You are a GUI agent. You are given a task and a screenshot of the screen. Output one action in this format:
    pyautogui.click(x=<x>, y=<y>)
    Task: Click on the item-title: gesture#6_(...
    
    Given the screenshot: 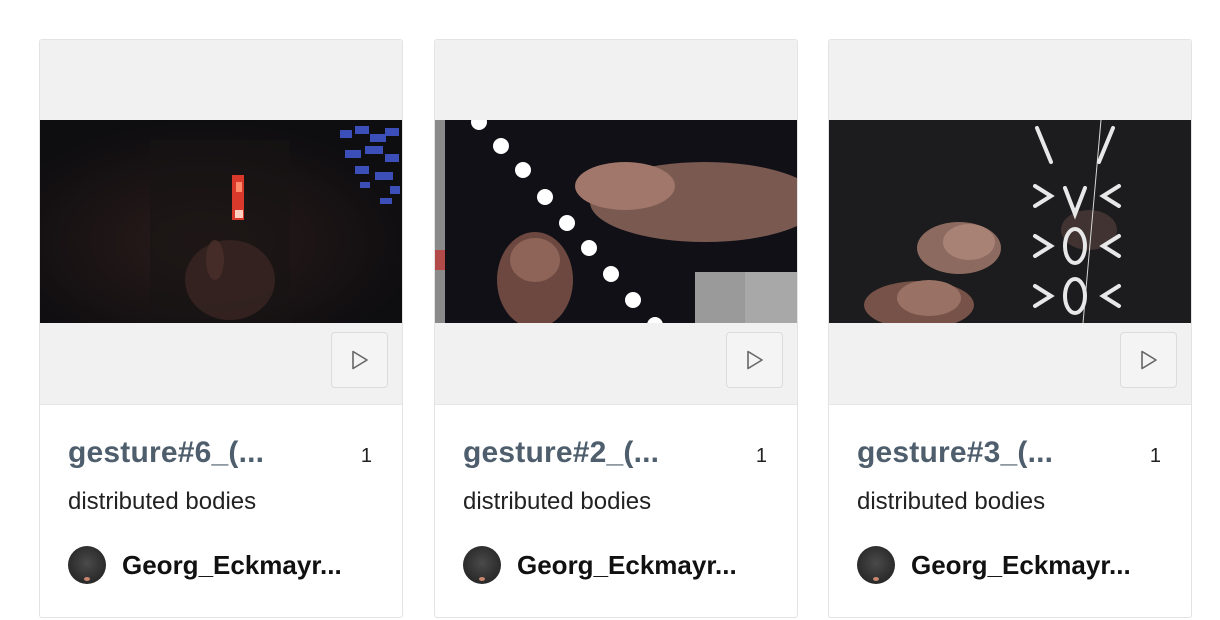 What is the action you would take?
    pyautogui.click(x=173, y=453)
    